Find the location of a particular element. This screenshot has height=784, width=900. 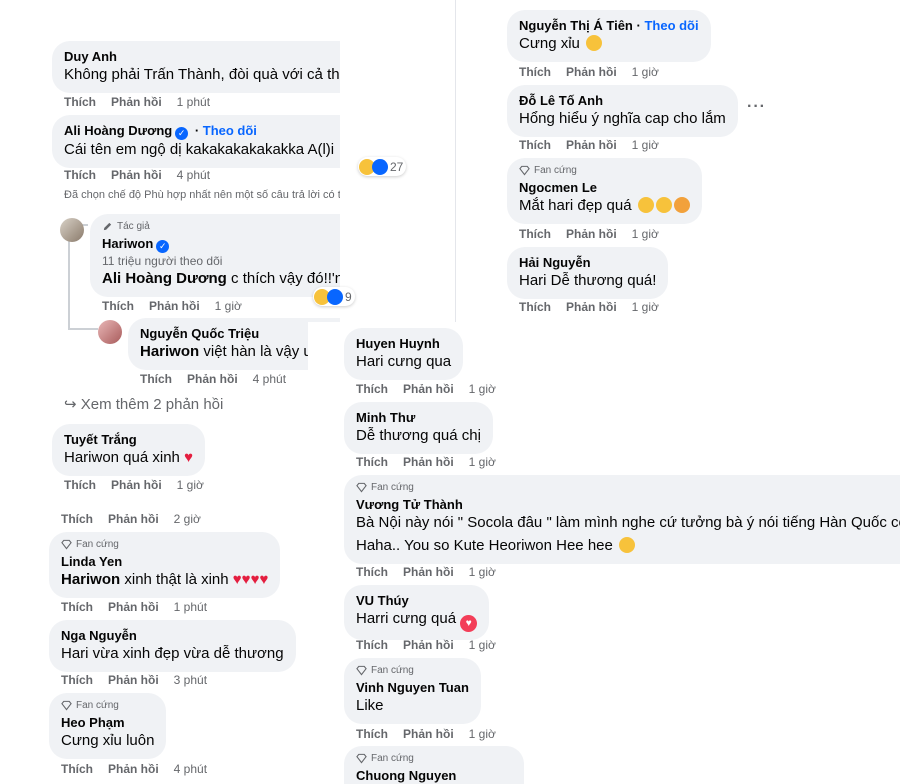

comment-actions: Thích Phản hồi 1 giờ is located at coordinates (589, 307).